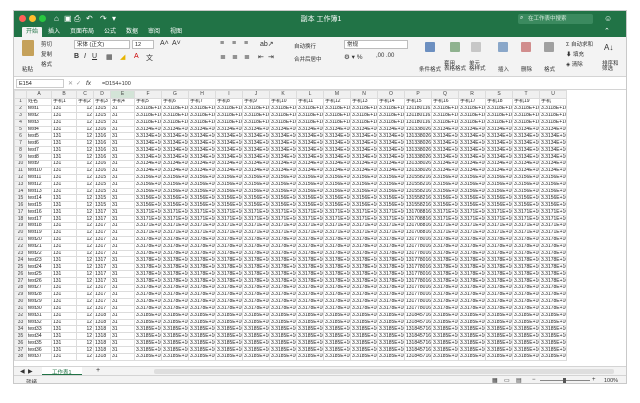 The height and width of the screenshot is (403, 640). I want to click on column-header: H, so click(202, 94).